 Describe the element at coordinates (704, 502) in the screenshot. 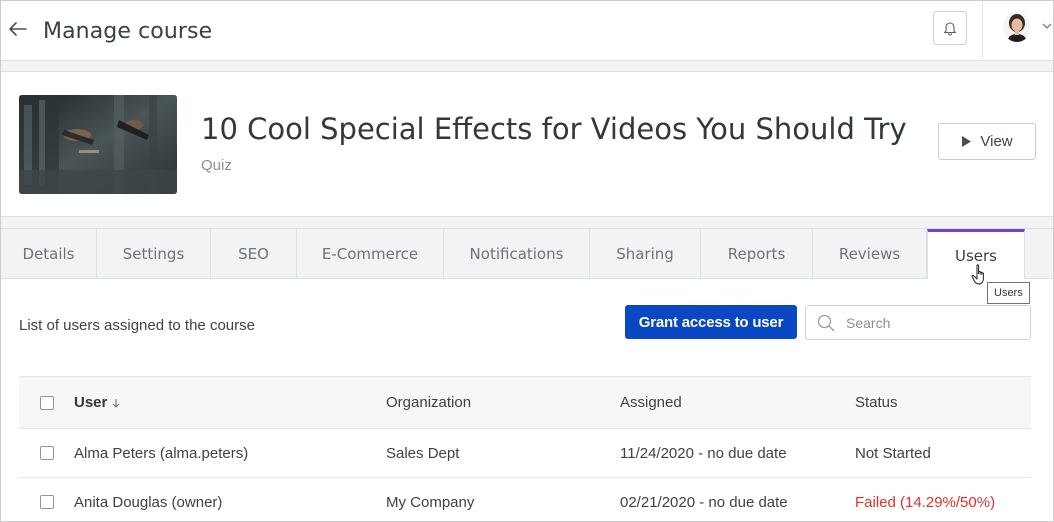

I see `cell-assigned: 02/21/2020 - no due date` at that location.